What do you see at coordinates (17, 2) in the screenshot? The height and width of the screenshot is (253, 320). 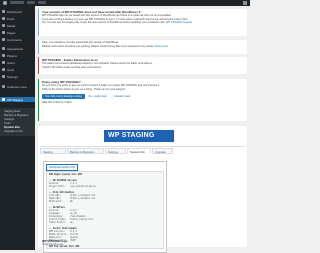 I see `site-name-item` at bounding box center [17, 2].